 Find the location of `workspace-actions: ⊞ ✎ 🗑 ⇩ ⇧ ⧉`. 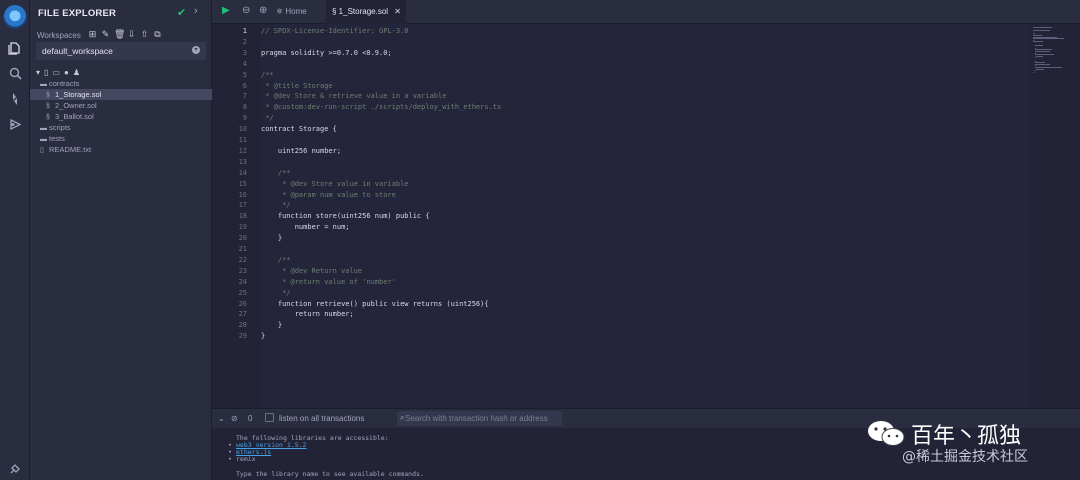

workspace-actions: ⊞ ✎ 🗑 ⇩ ⇧ ⧉ is located at coordinates (125, 34).